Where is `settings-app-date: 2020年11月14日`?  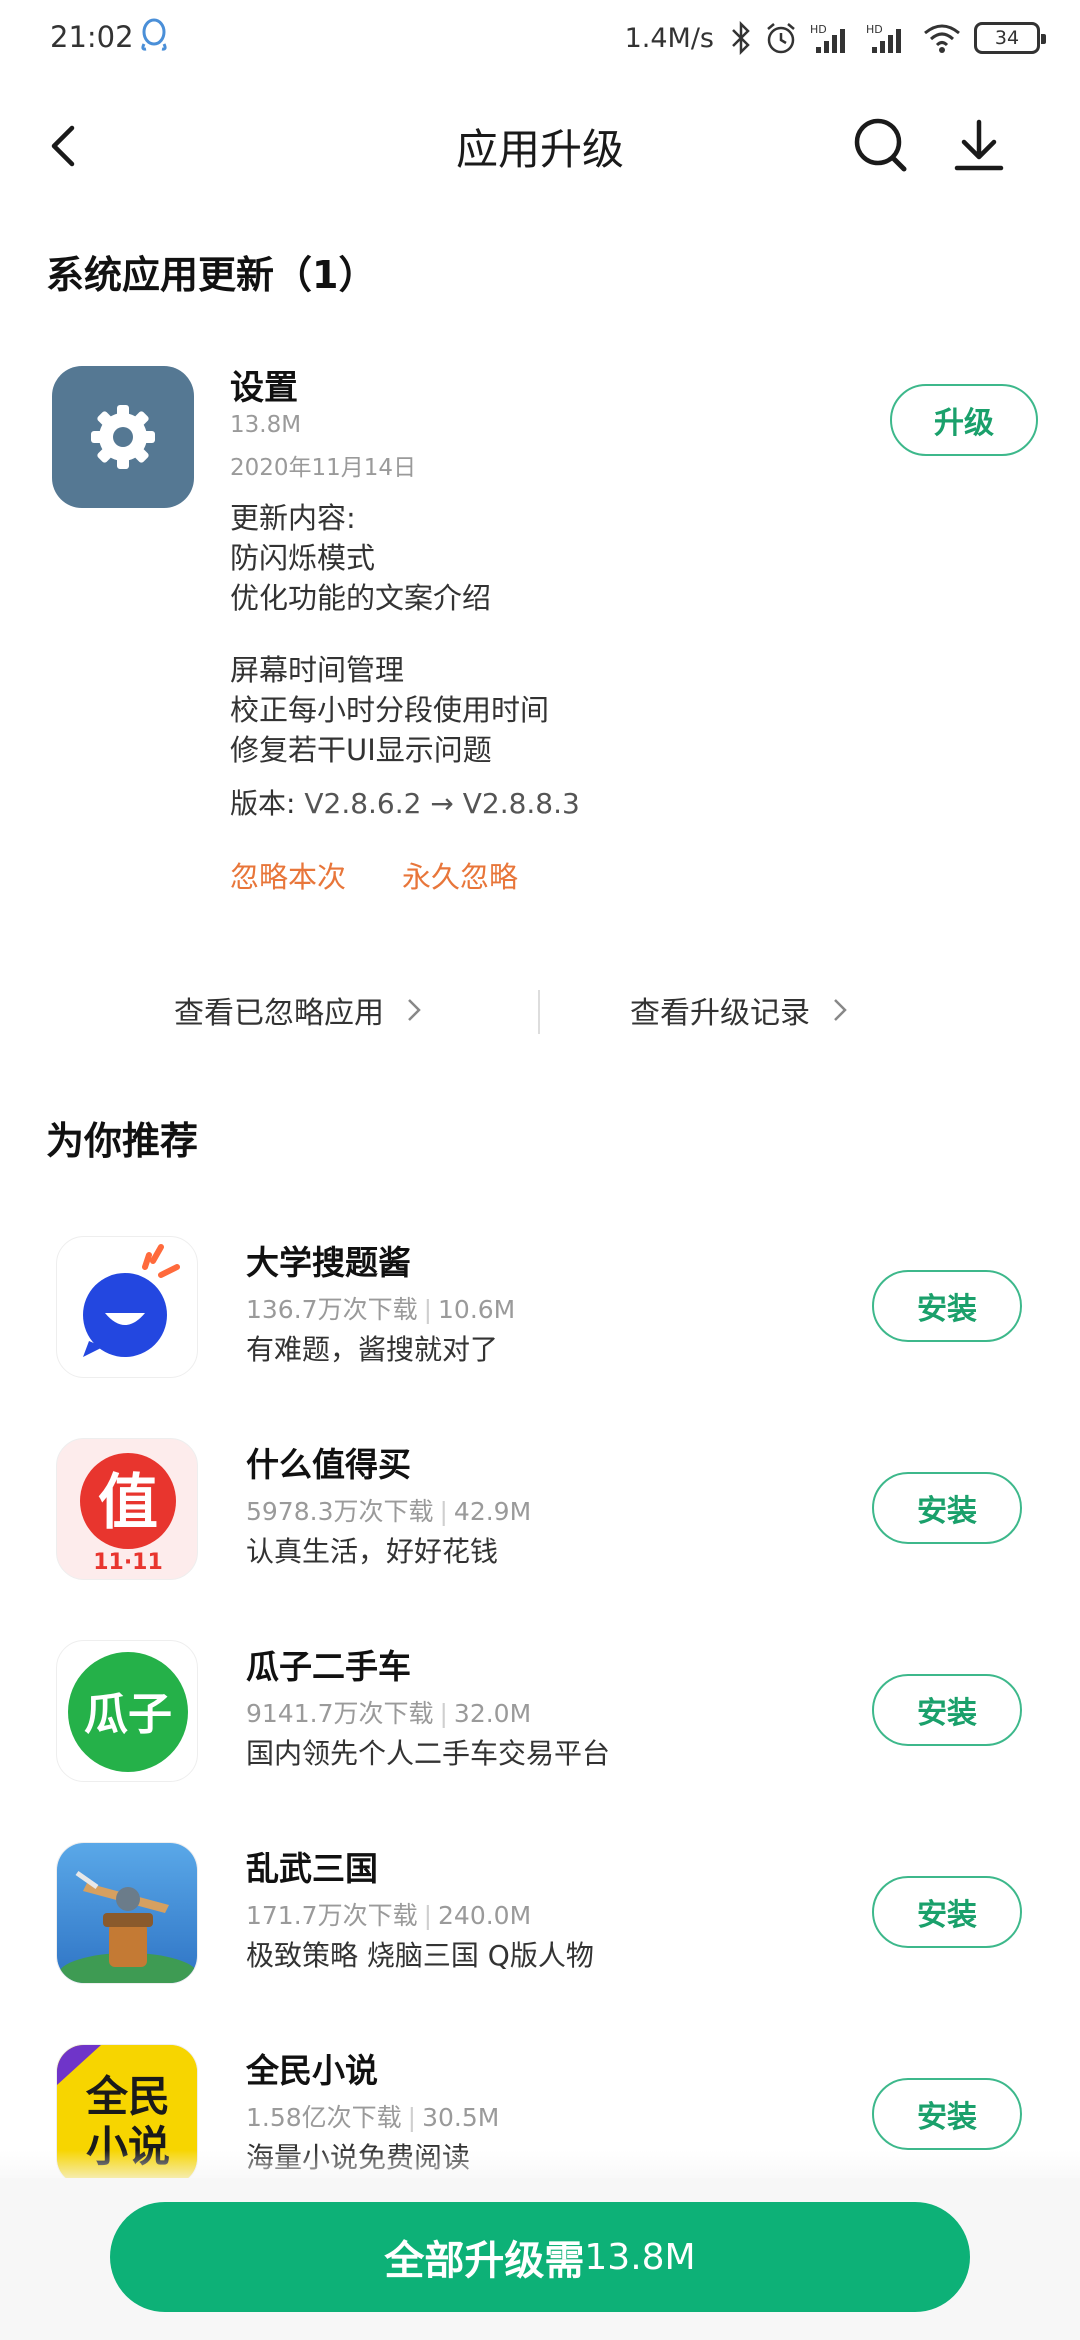 settings-app-date: 2020年11月14日 is located at coordinates (323, 468).